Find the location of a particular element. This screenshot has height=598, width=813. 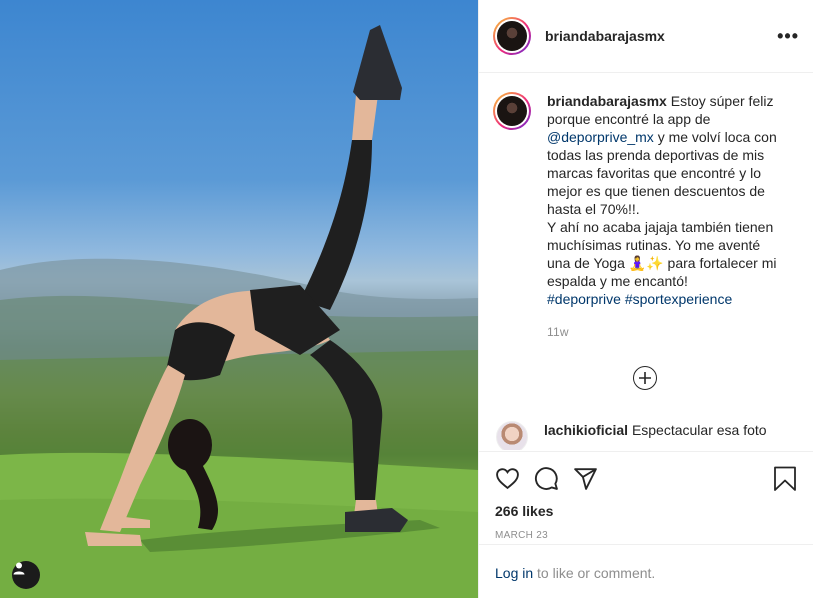

comment-text: lachikioficial Espectacular esa foto is located at coordinates (655, 435).